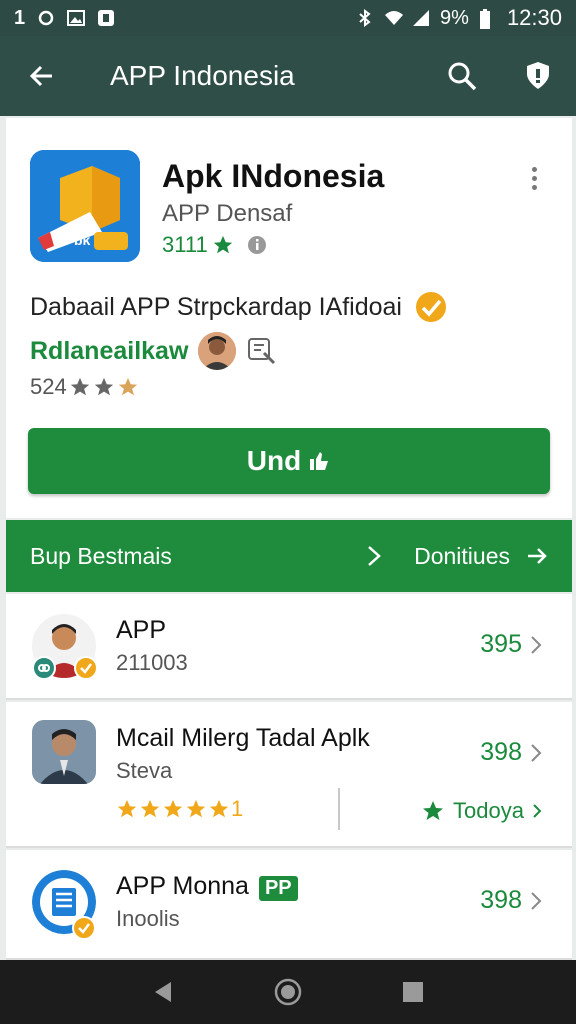 The height and width of the screenshot is (1024, 576). I want to click on overflow-menu-button, so click(534, 178).